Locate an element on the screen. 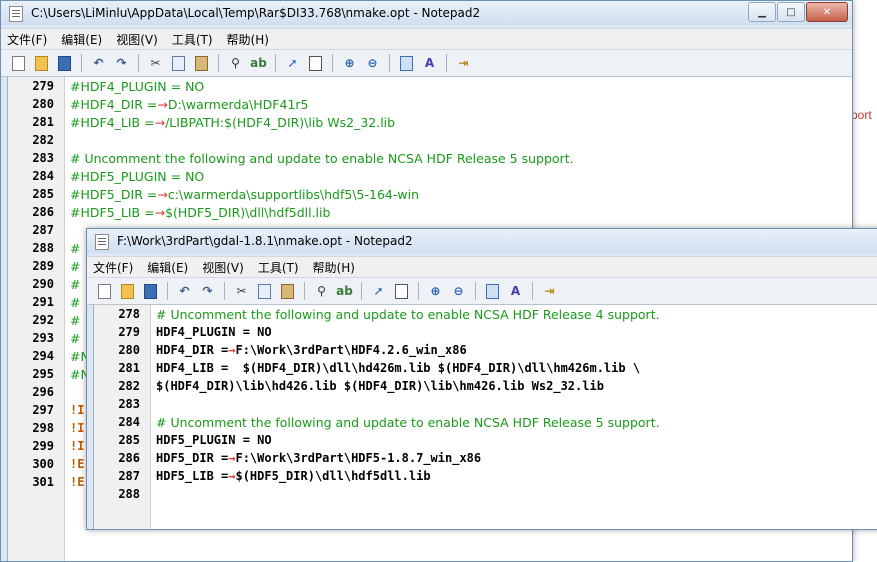 This screenshot has height=562, width=877. maximize-button: □ is located at coordinates (791, 12).